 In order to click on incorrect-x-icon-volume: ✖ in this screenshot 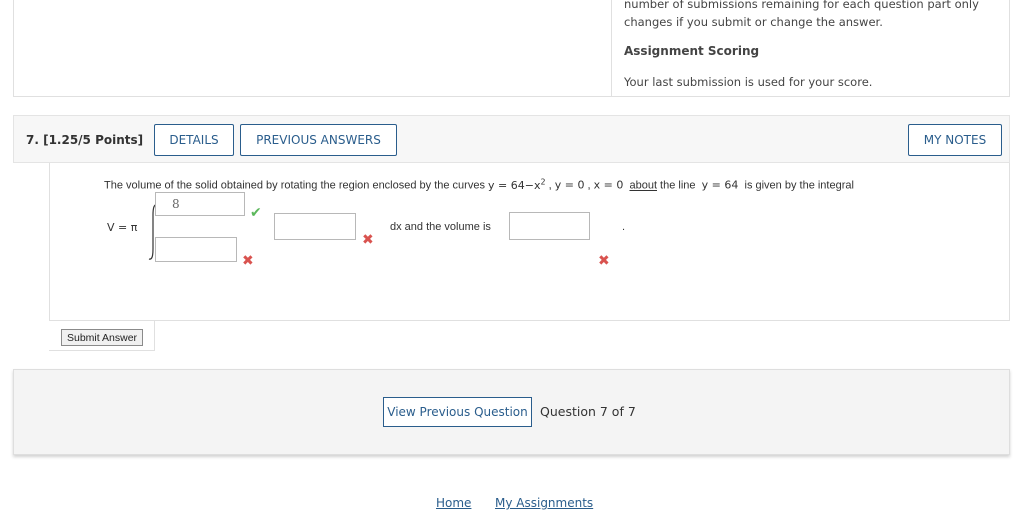, I will do `click(604, 261)`.